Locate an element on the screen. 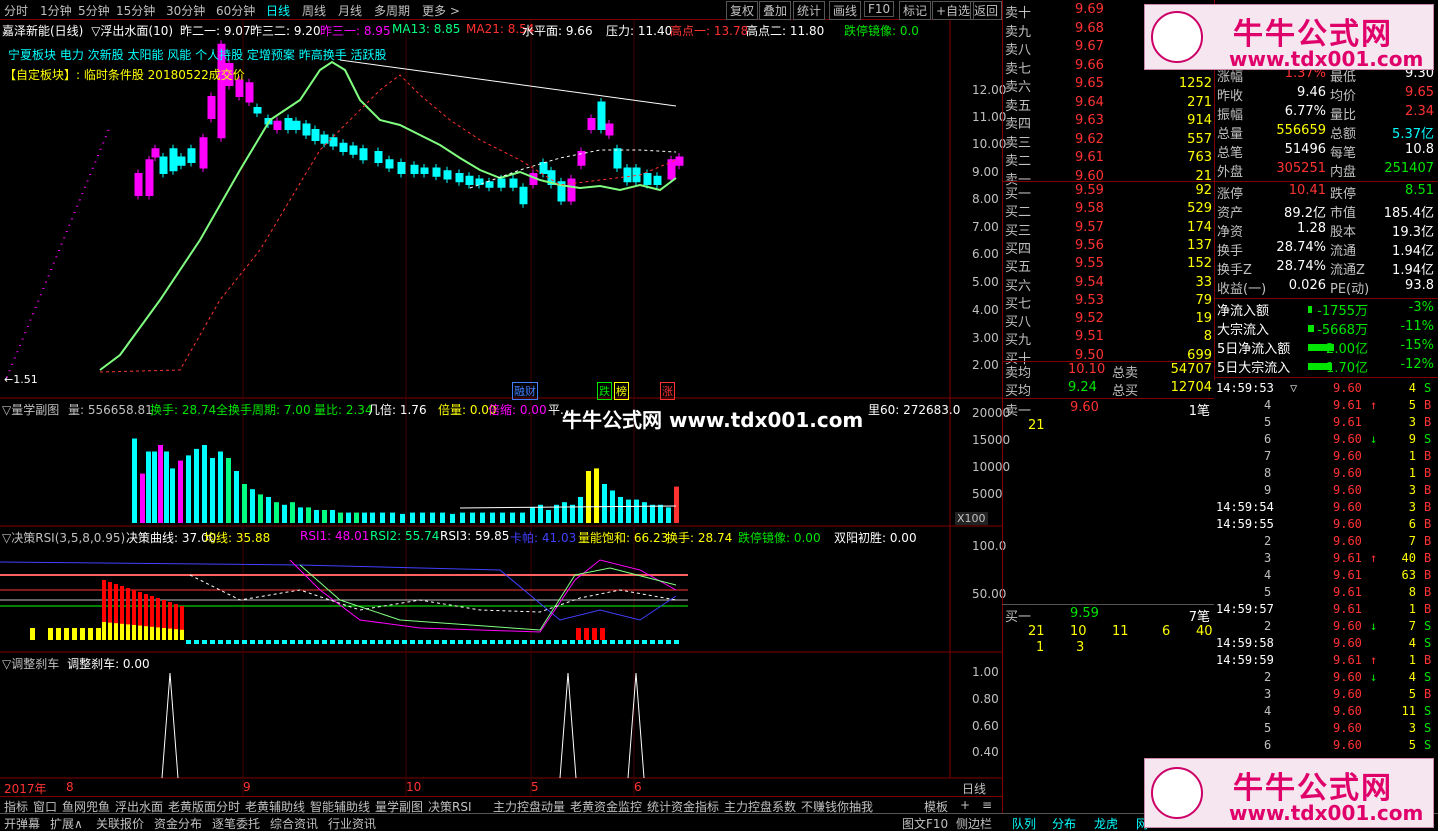 The width and height of the screenshot is (1438, 831). sell-level-price: 9.66 is located at coordinates (1089, 65).